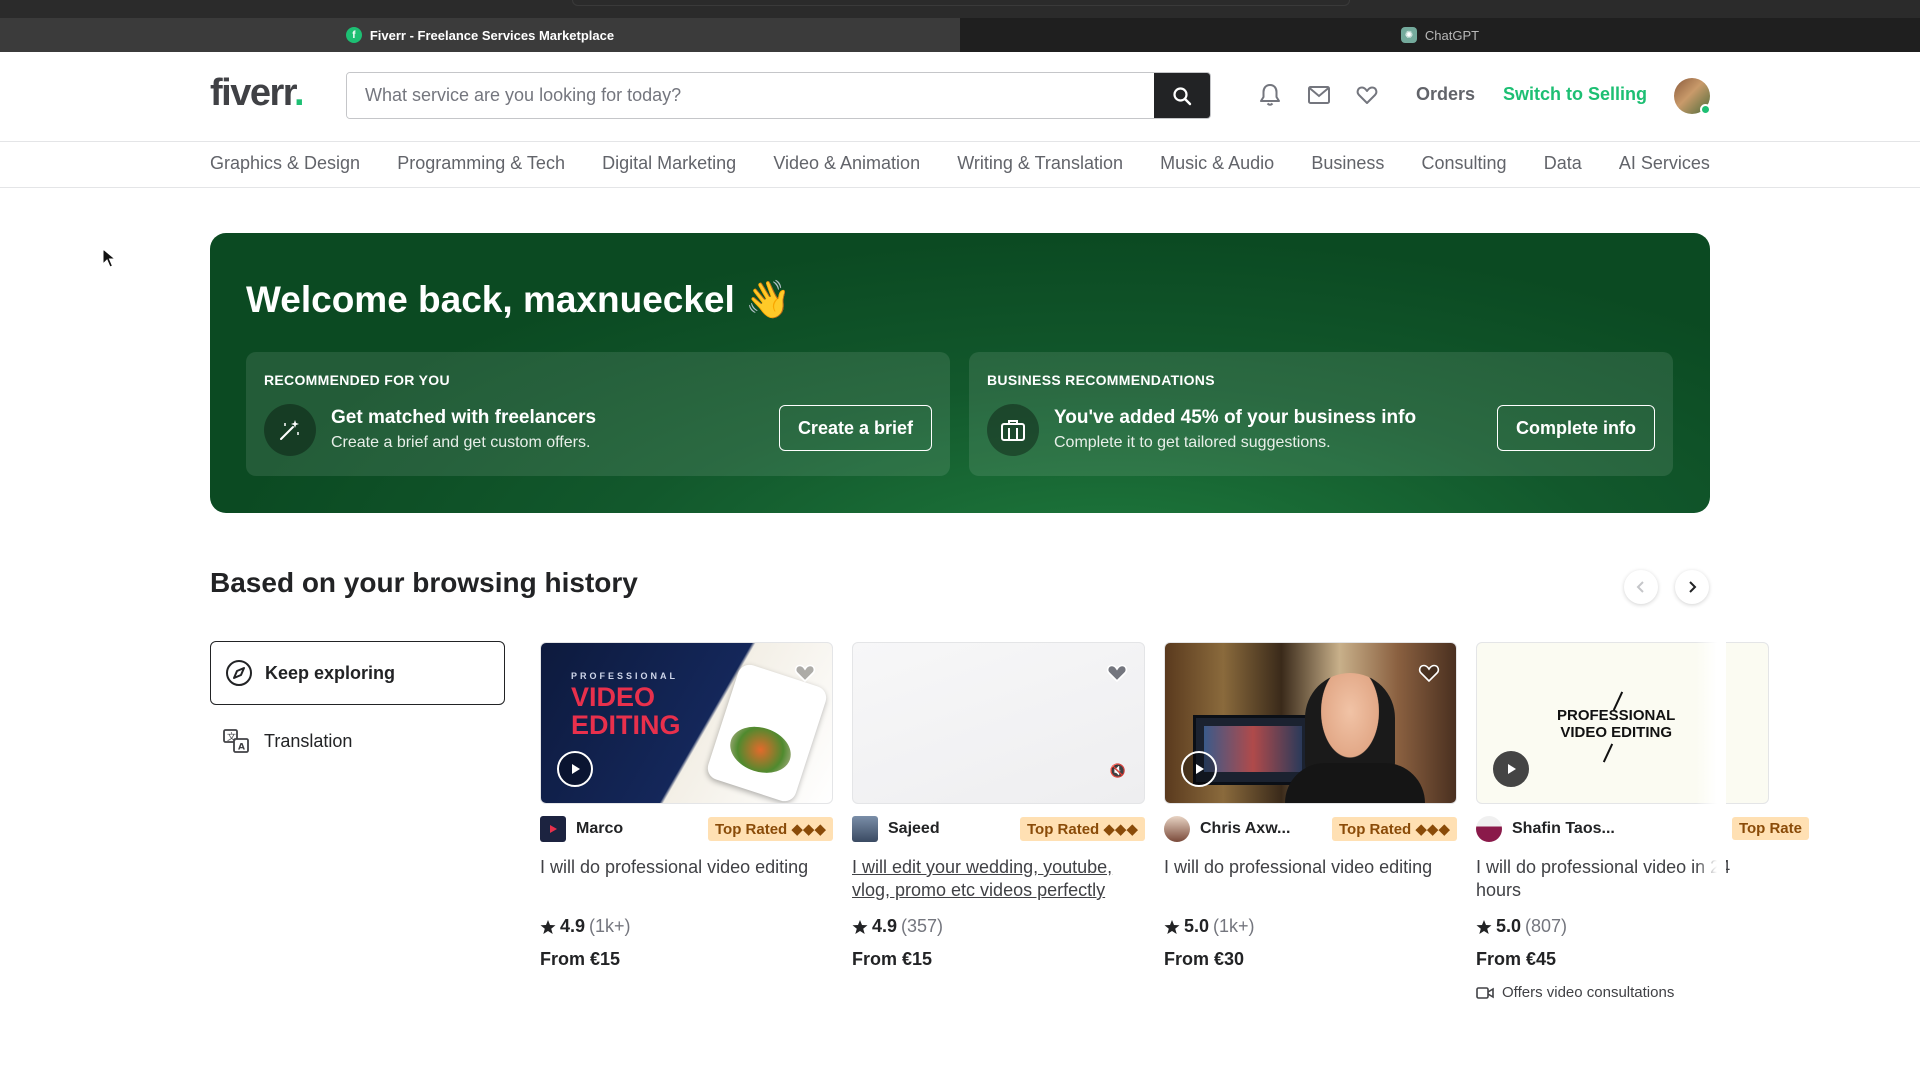 This screenshot has width=1920, height=1080. What do you see at coordinates (461, 442) in the screenshot?
I see `card-subtitle: Create a brief and get custom offers.` at bounding box center [461, 442].